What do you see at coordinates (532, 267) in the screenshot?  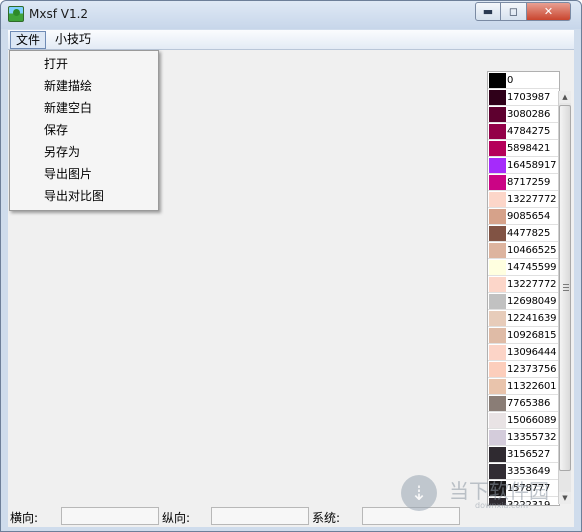 I see `color-value: 14745599` at bounding box center [532, 267].